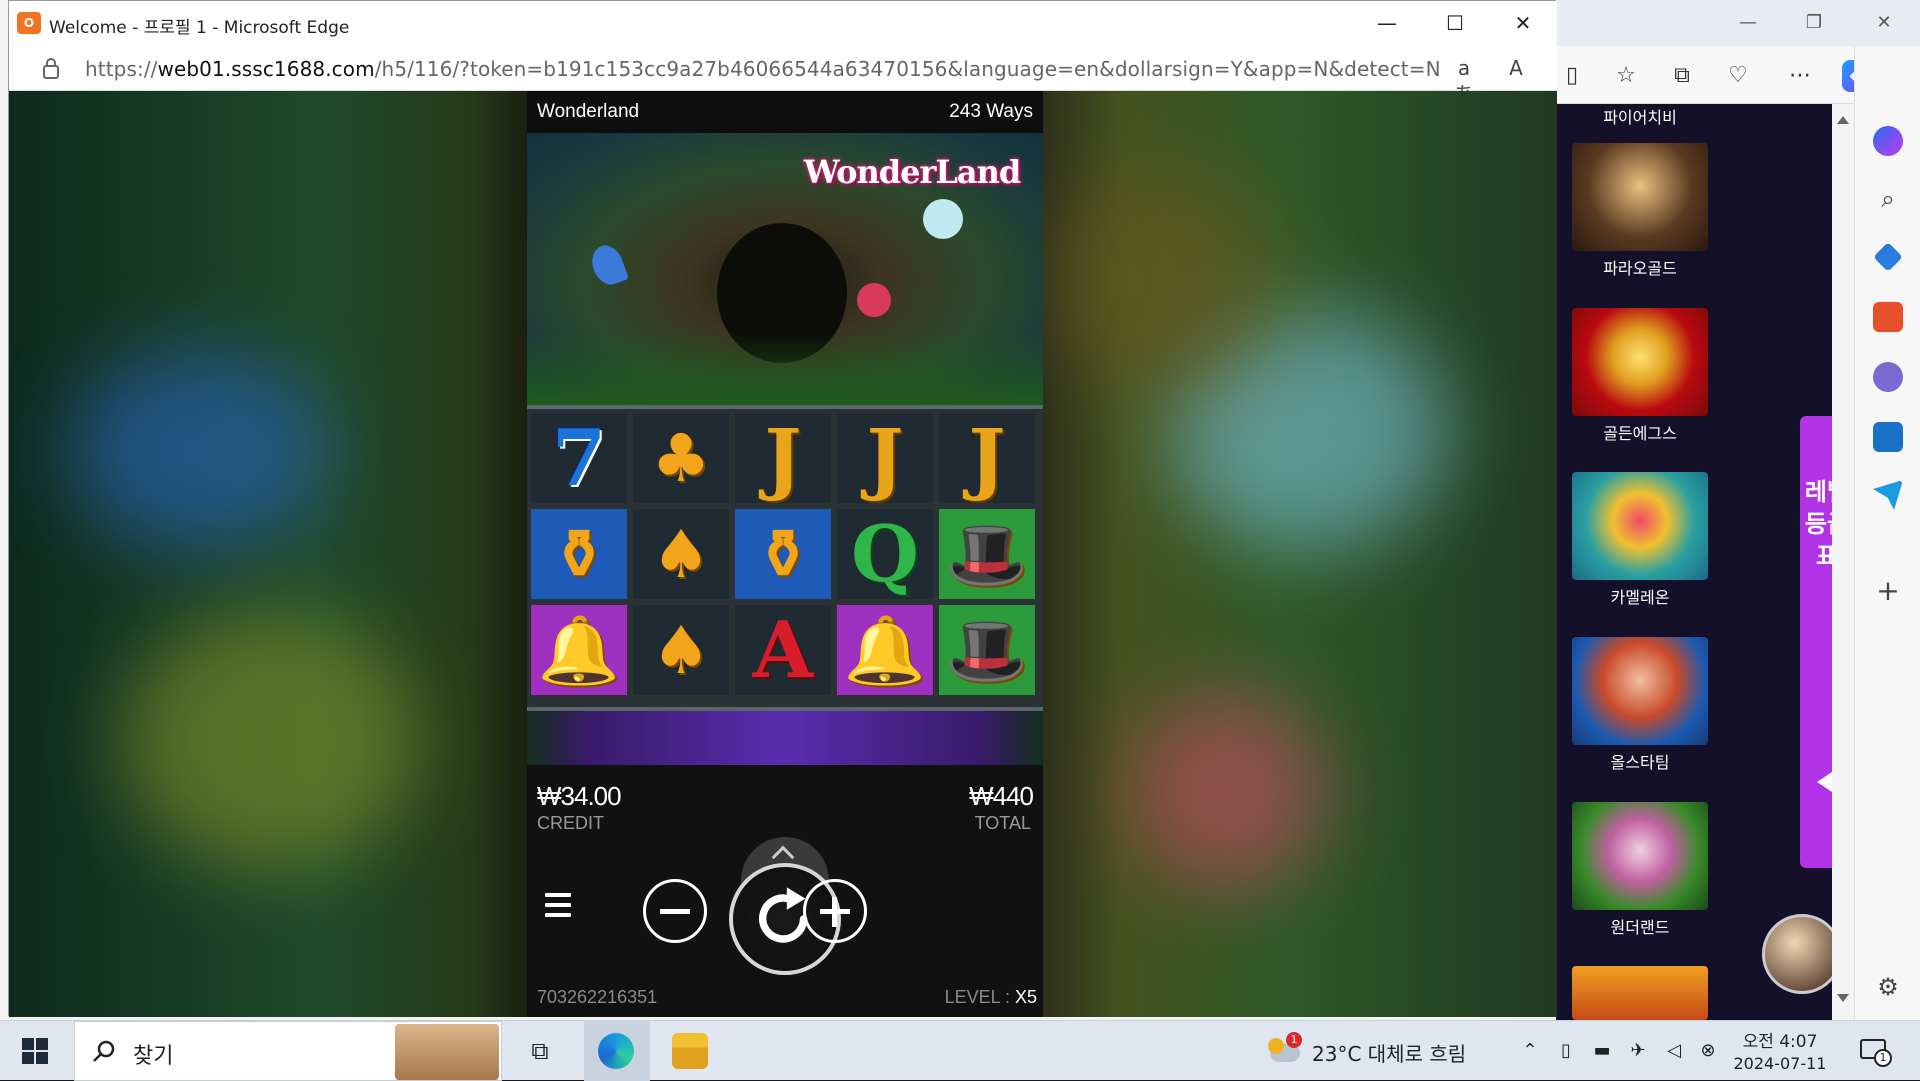 The height and width of the screenshot is (1081, 1920). Describe the element at coordinates (1530, 1051) in the screenshot. I see `show-hidden-icons-icon: ⌃` at that location.